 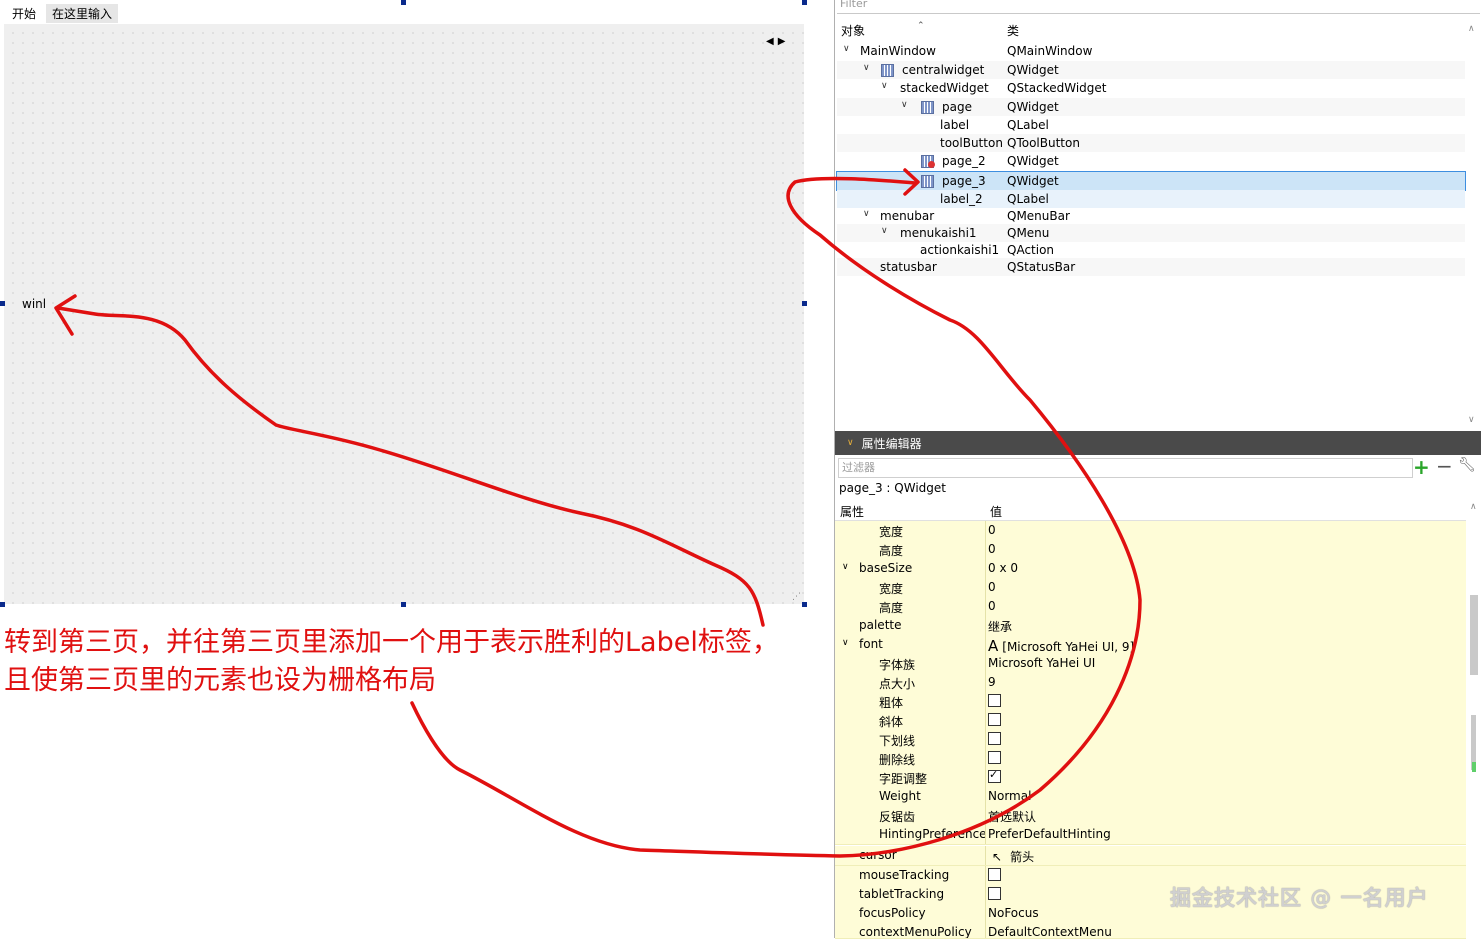 What do you see at coordinates (1068, 647) in the screenshot?
I see `property-value: [Microsoft YaHei UI, 9]` at bounding box center [1068, 647].